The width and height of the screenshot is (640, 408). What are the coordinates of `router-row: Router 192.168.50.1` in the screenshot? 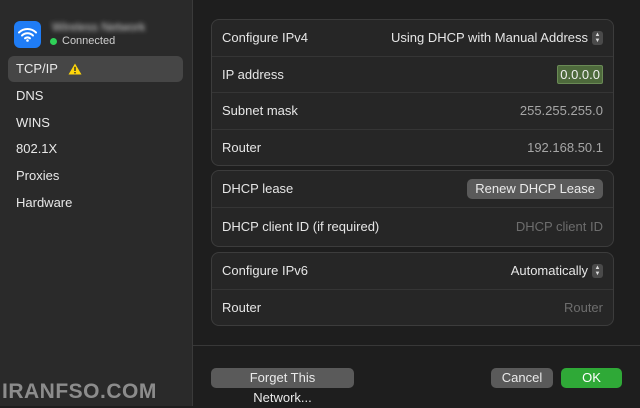 It's located at (412, 147).